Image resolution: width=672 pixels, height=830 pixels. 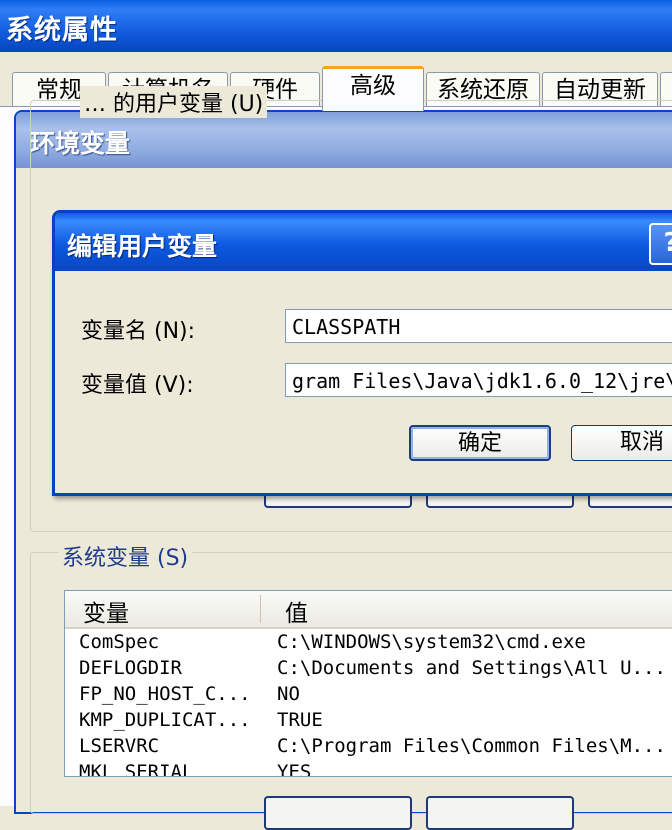 What do you see at coordinates (368, 696) in the screenshot?
I see `list-item: FP_NO_HOST_C... NO` at bounding box center [368, 696].